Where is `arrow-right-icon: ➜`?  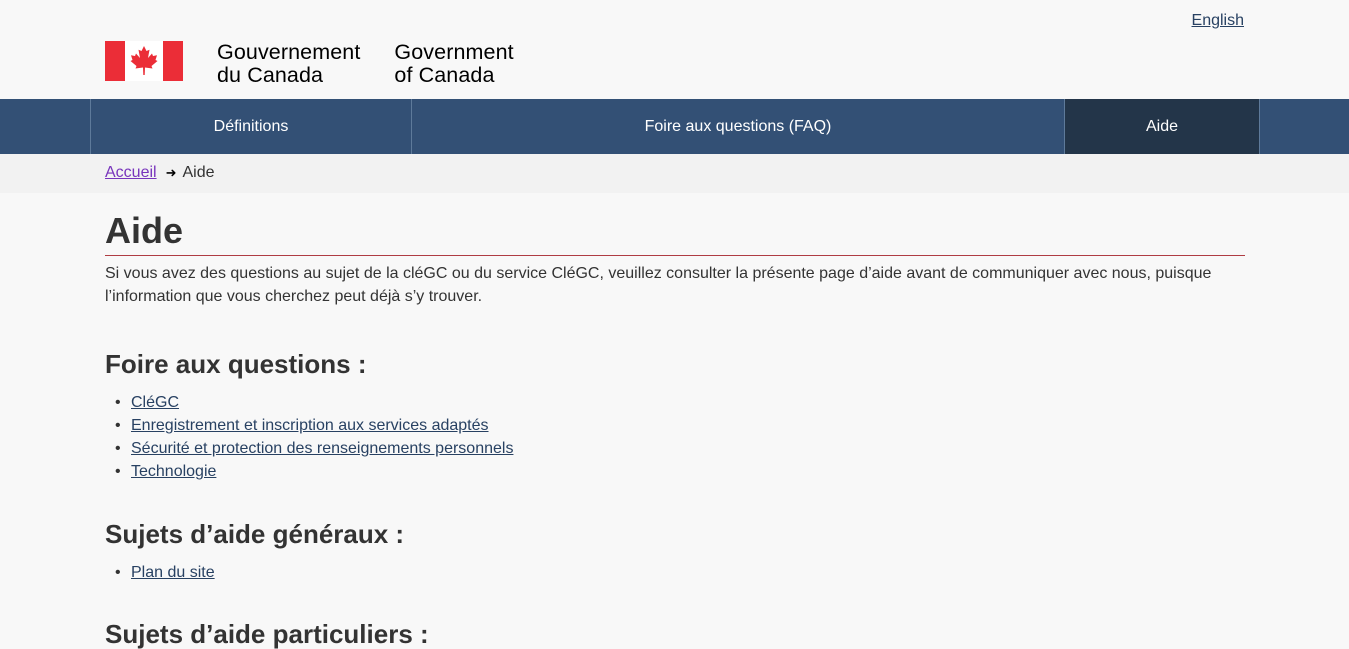
arrow-right-icon: ➜ is located at coordinates (171, 172).